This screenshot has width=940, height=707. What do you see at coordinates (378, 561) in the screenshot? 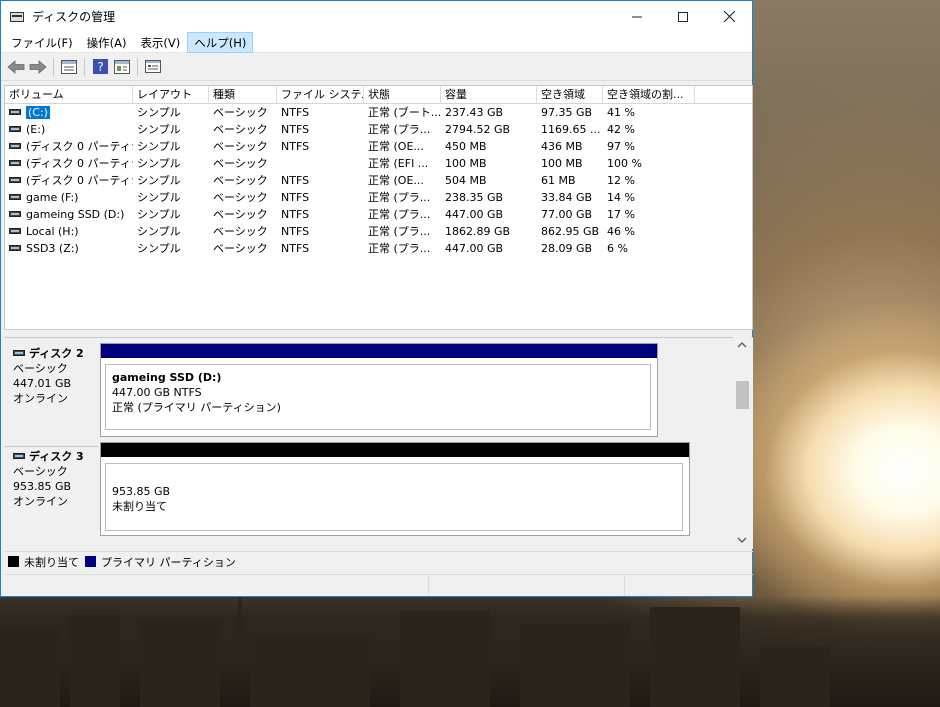
I see `legend: 未割り当て プライマリ パーティション` at bounding box center [378, 561].